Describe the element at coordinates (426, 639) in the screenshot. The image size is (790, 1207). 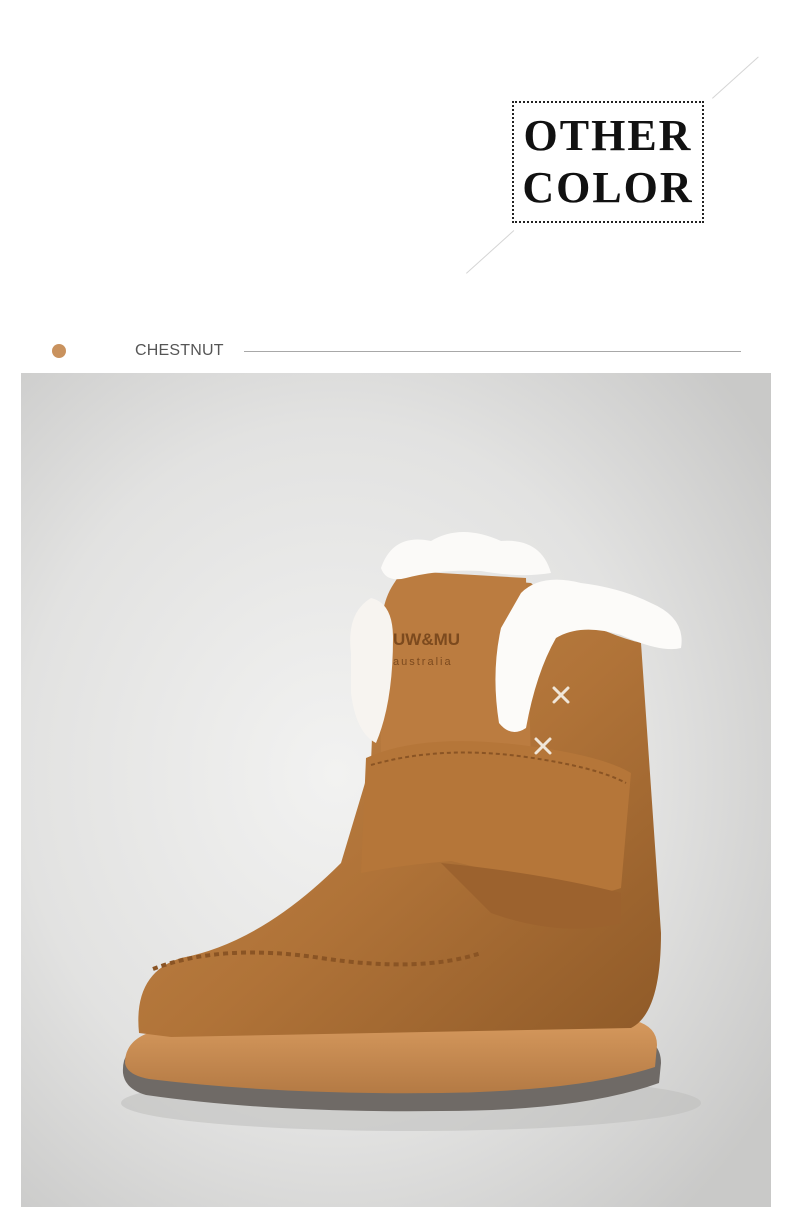
I see `svg-text: UW&MU` at that location.